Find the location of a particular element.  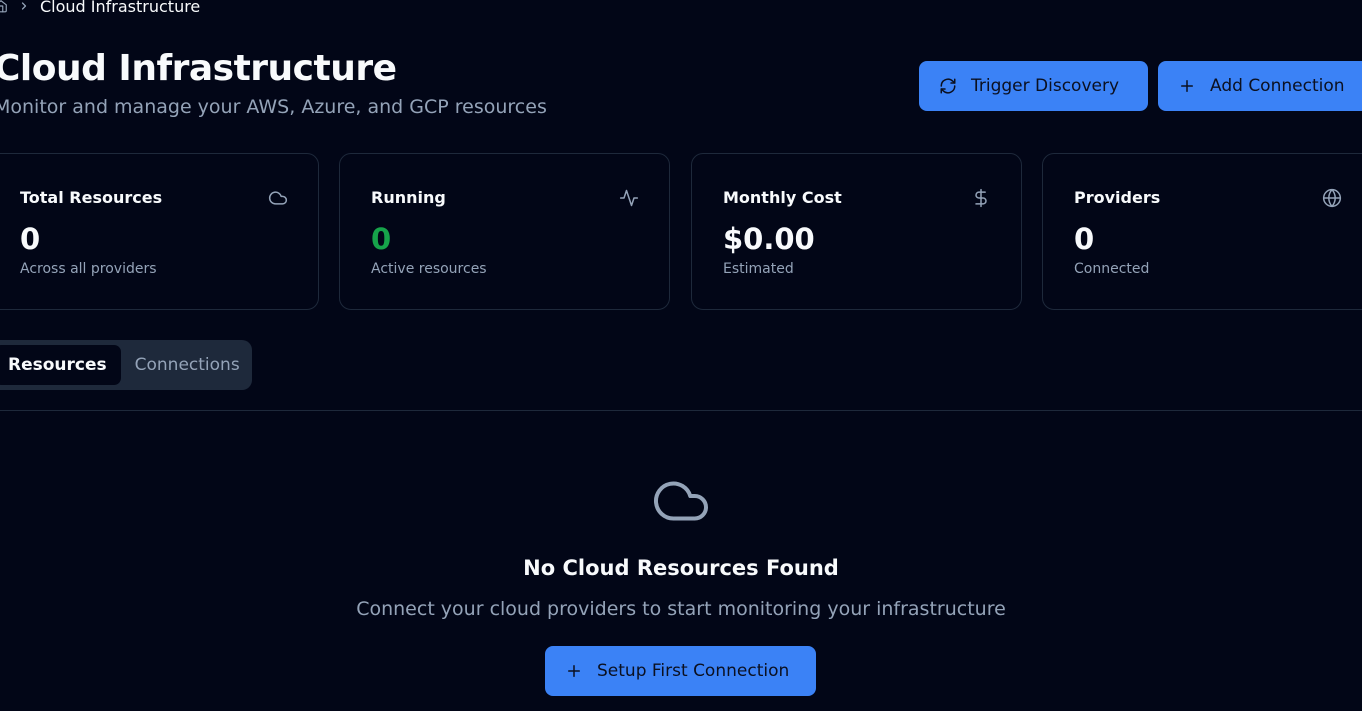

tab-connections: Connections is located at coordinates (187, 365).